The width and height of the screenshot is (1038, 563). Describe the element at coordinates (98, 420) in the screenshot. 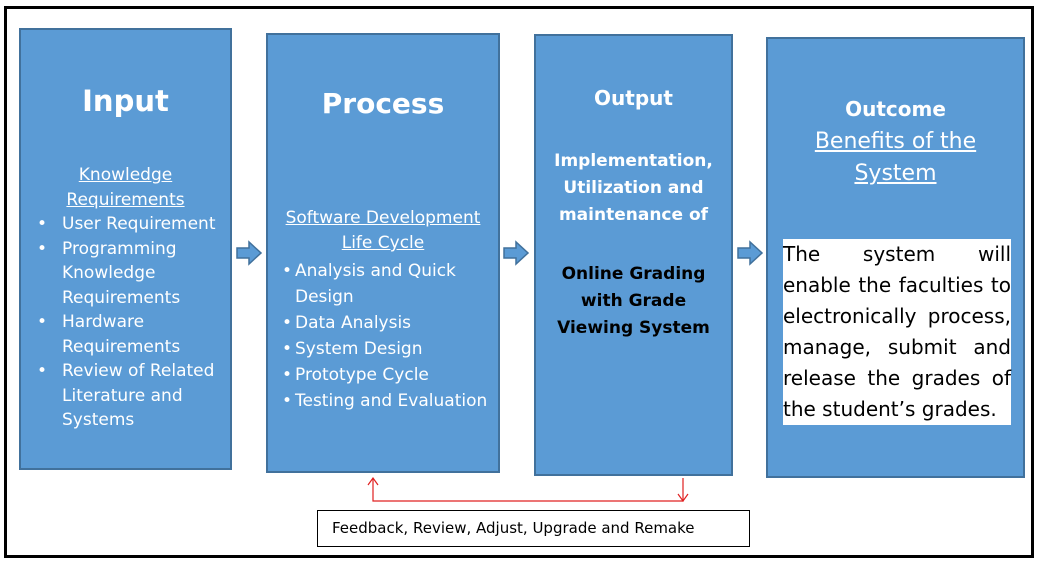

I see `bullet-text-line: Systems` at that location.